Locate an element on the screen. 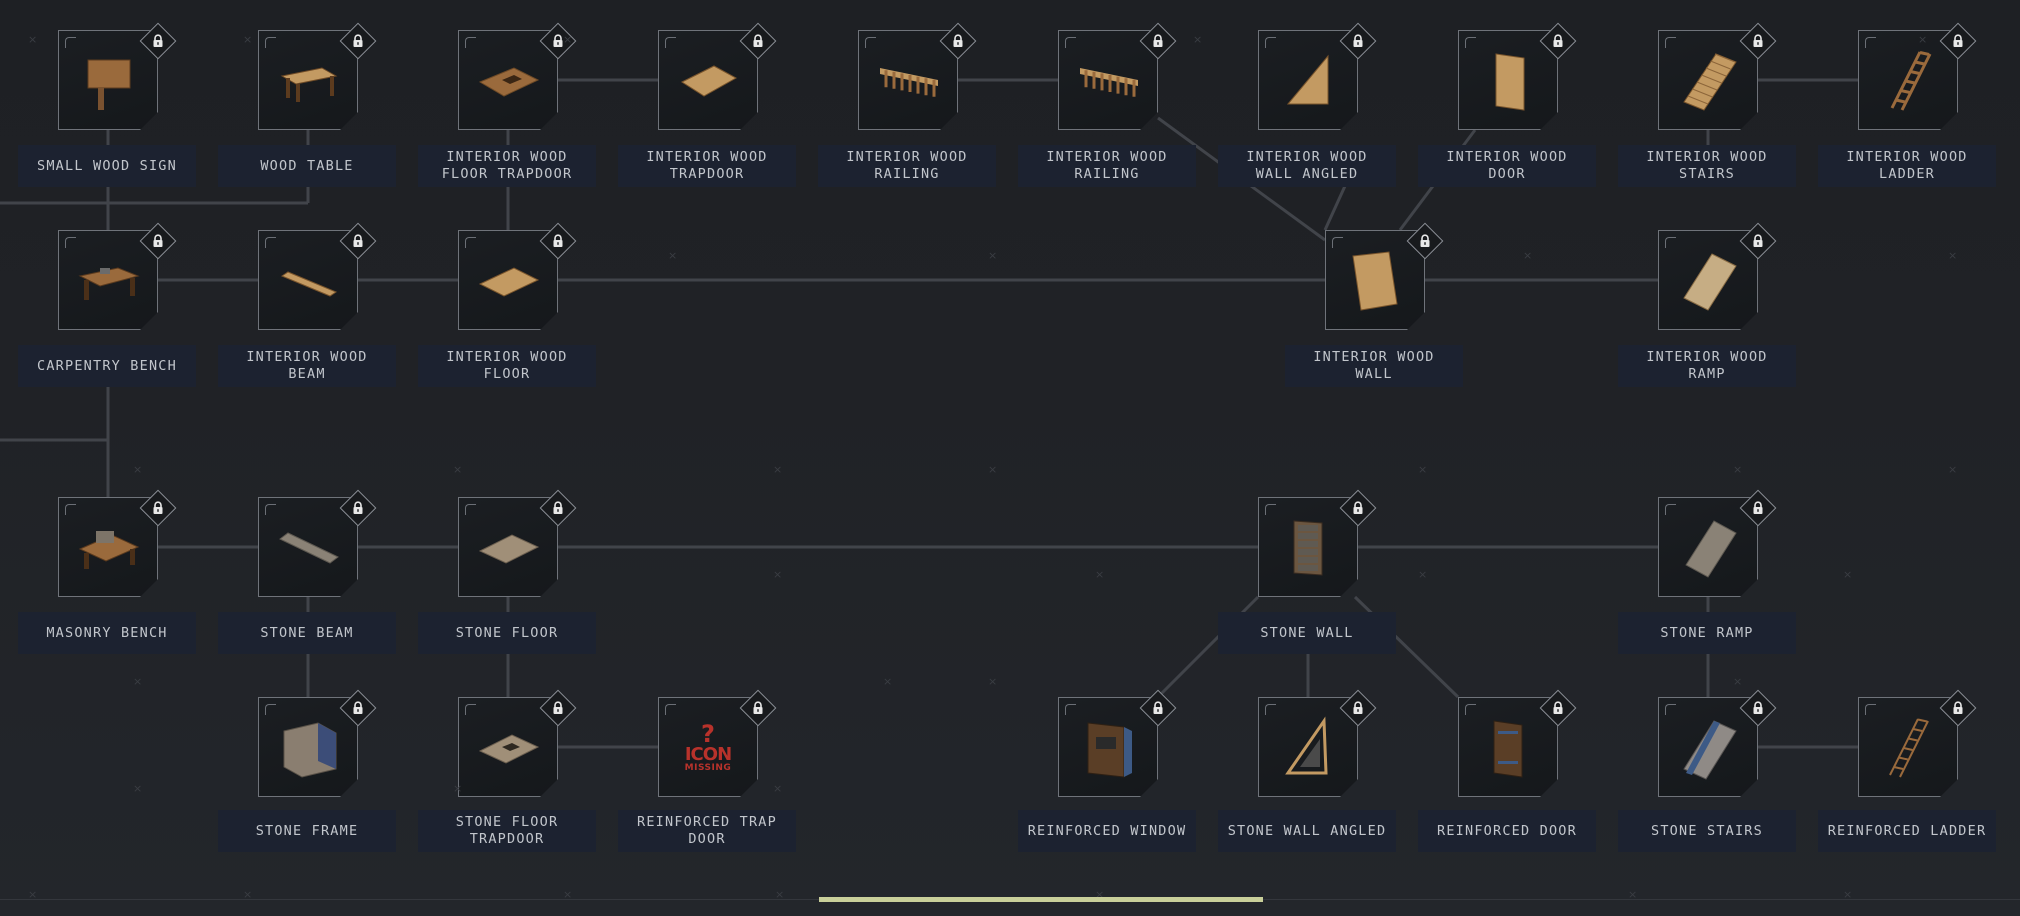  icon-missing-text: MISSING is located at coordinates (708, 767).